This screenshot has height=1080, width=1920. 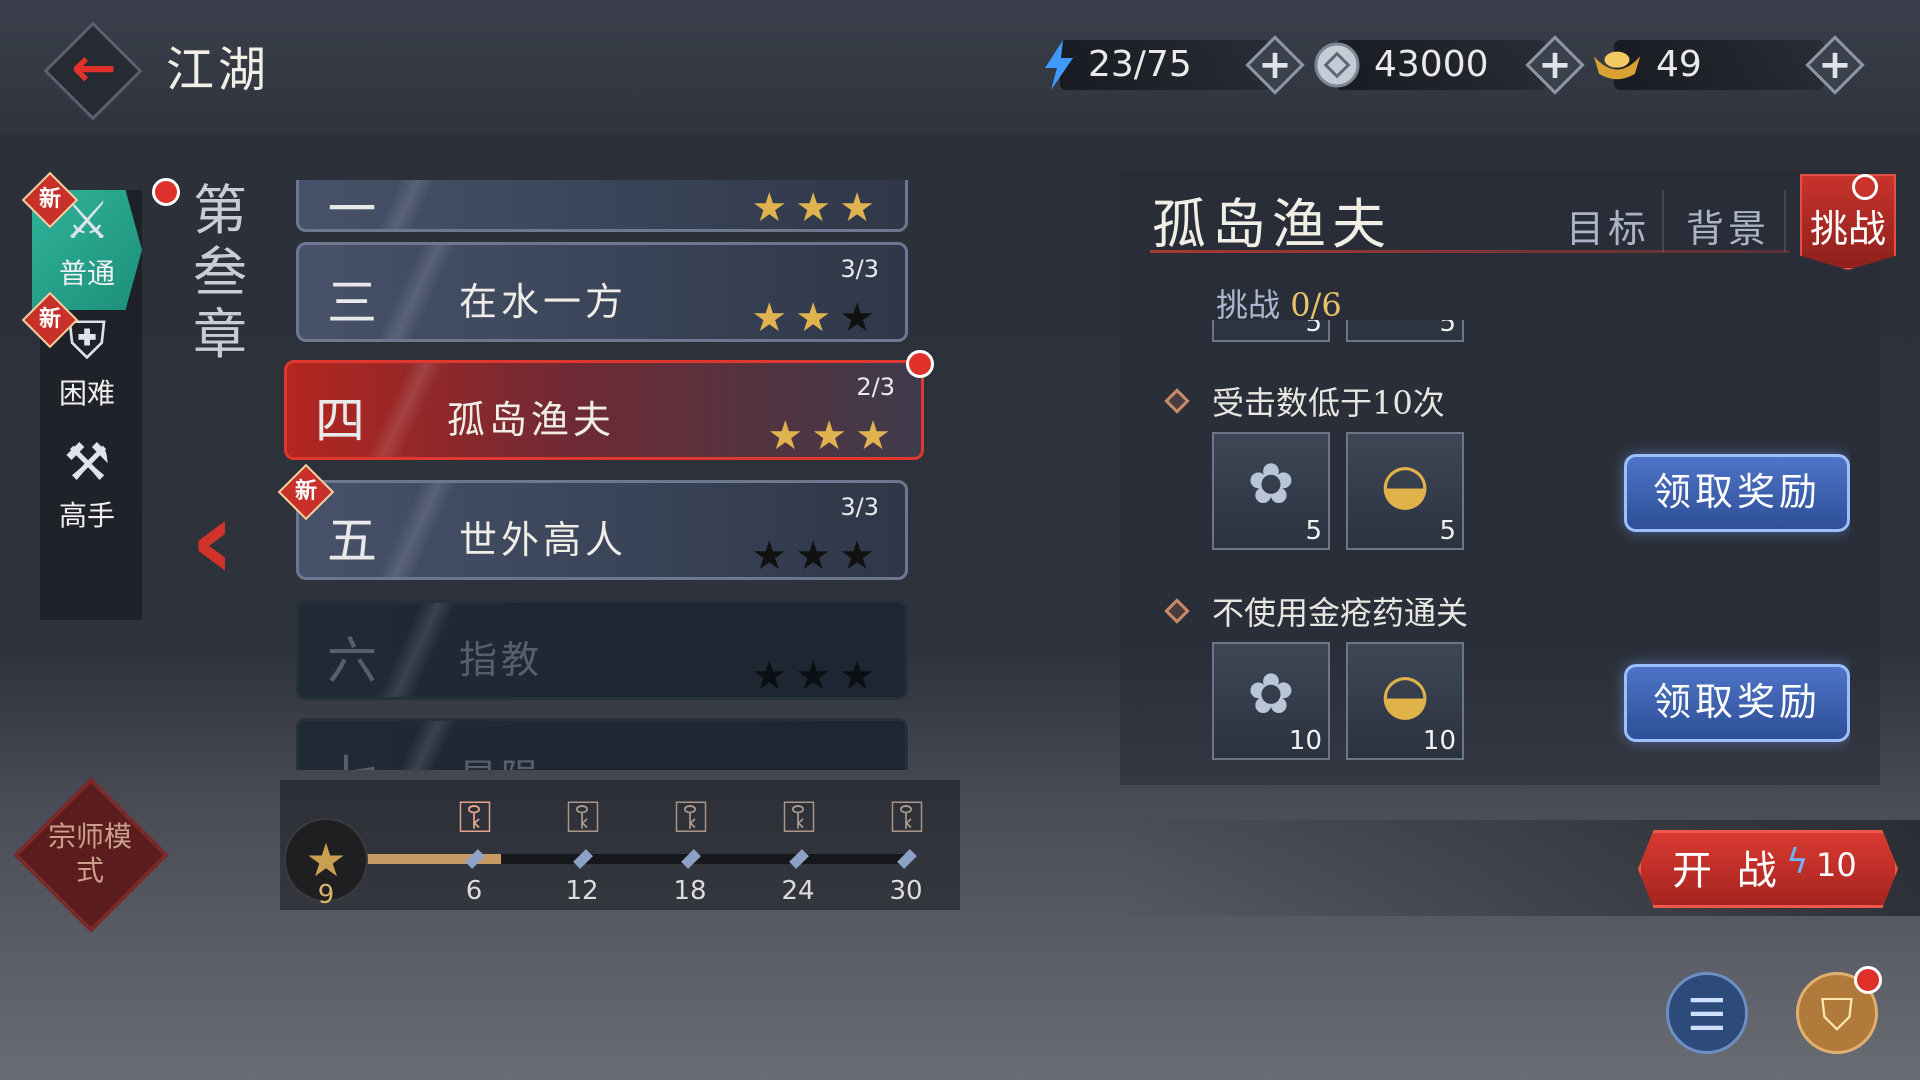 I want to click on stage-row-7-locked: 七 星陨, so click(x=602, y=744).